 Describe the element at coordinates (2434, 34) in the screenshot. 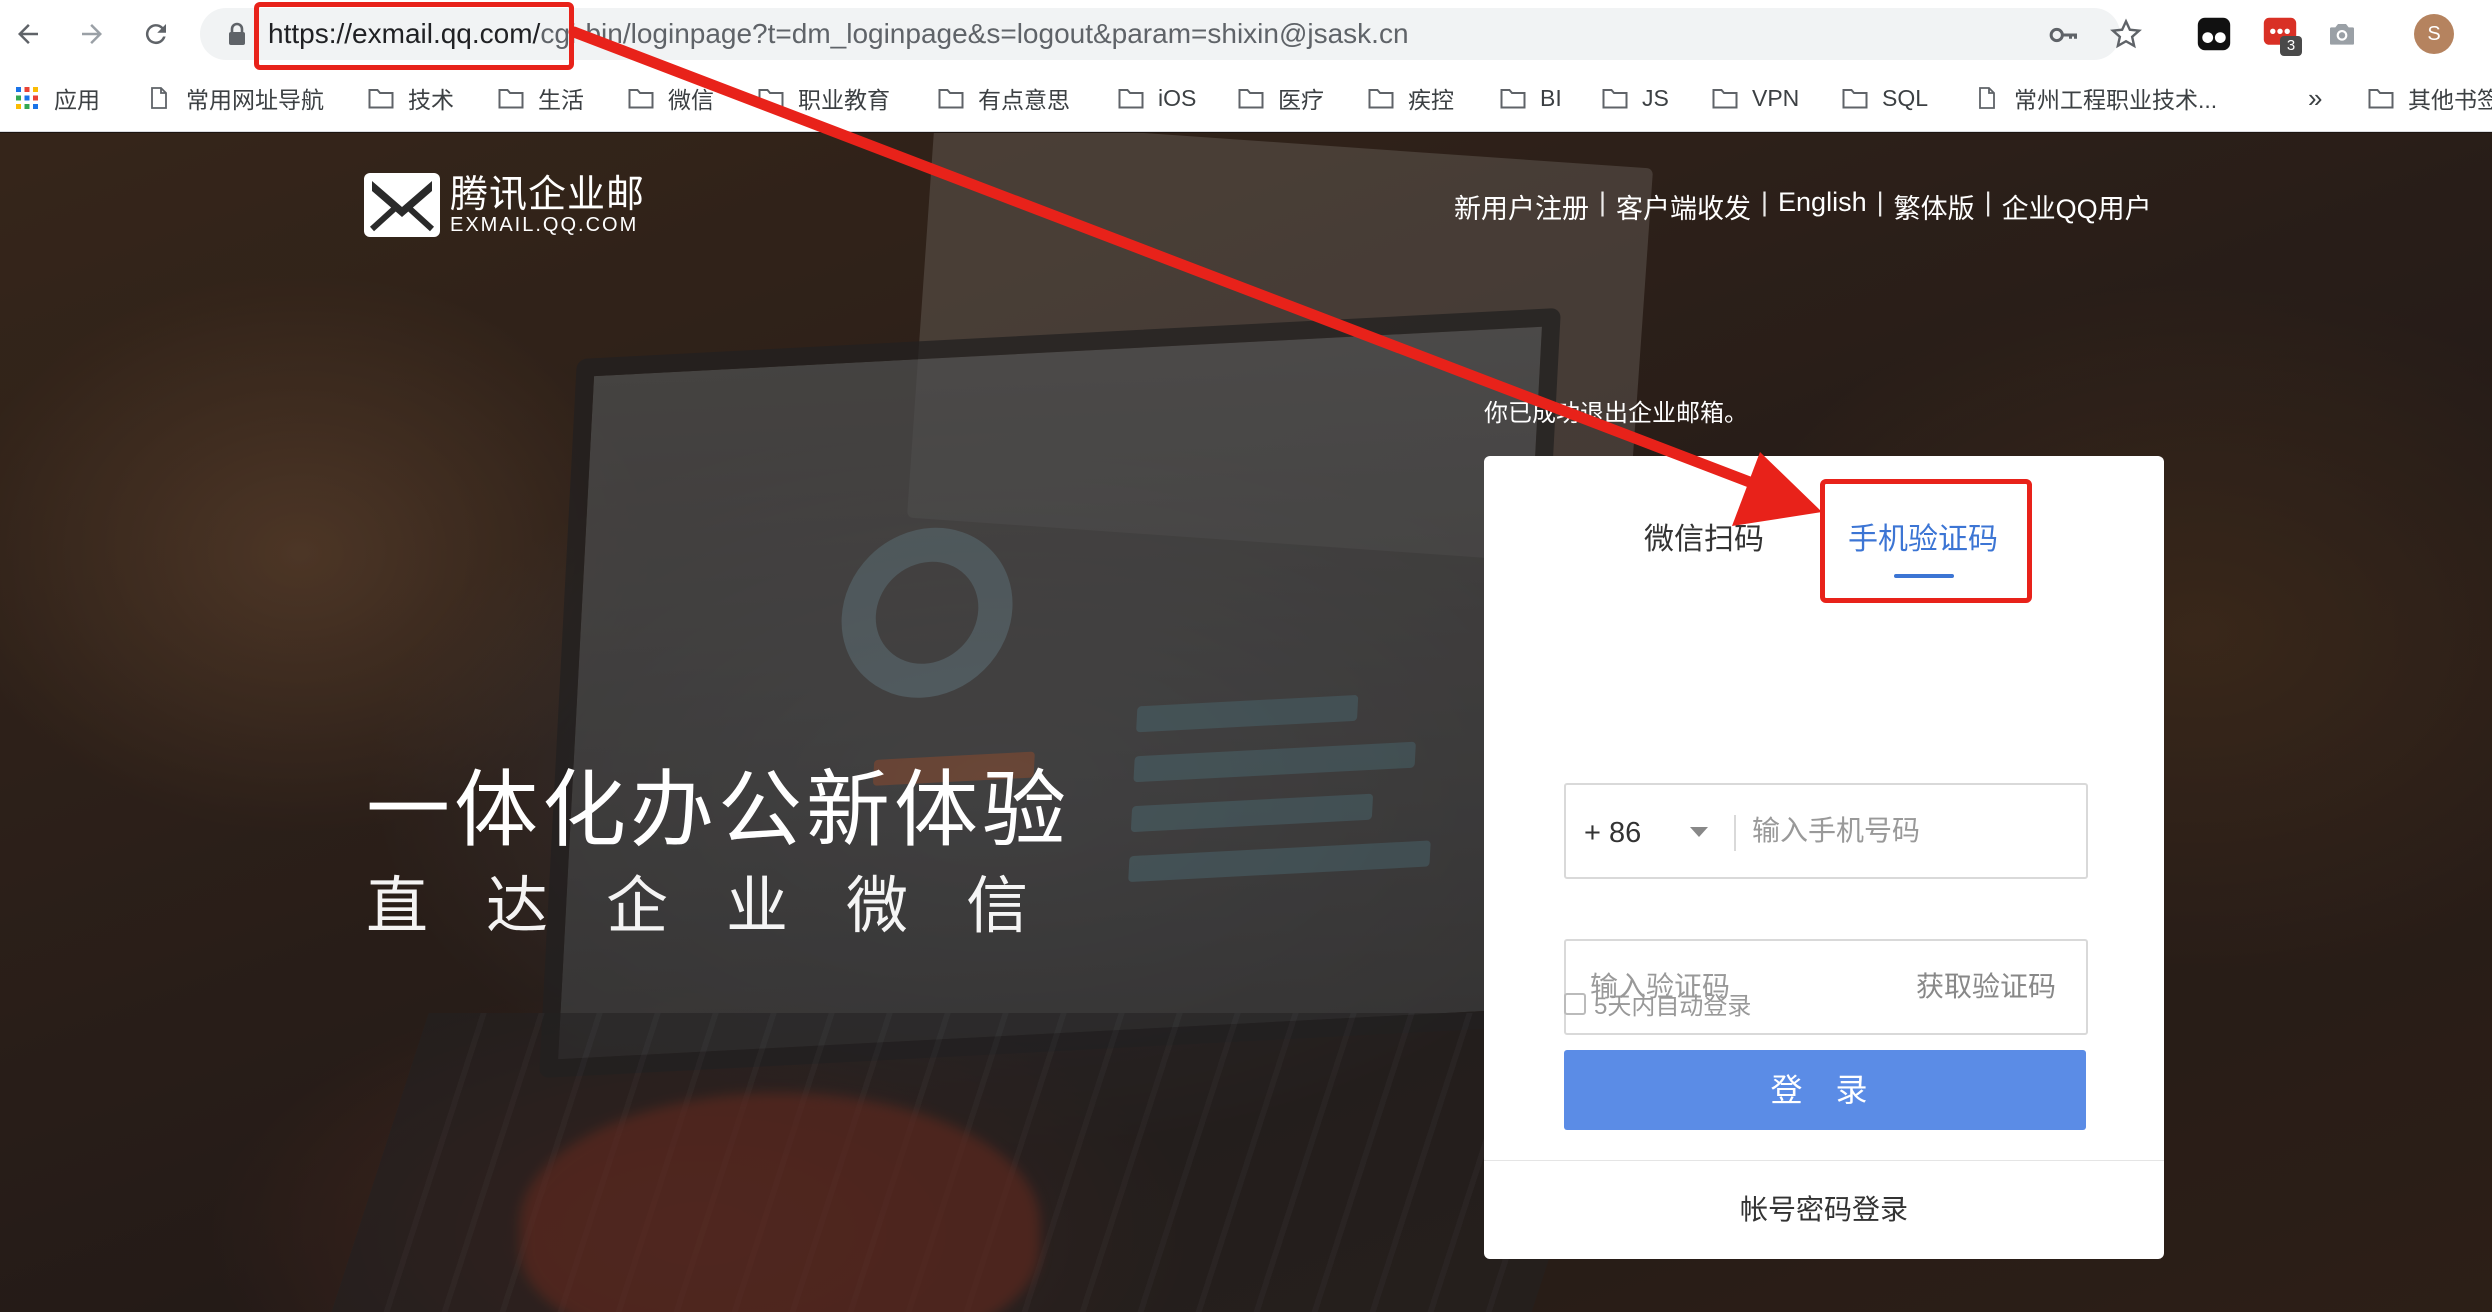

I see `profile-avatar: S` at that location.